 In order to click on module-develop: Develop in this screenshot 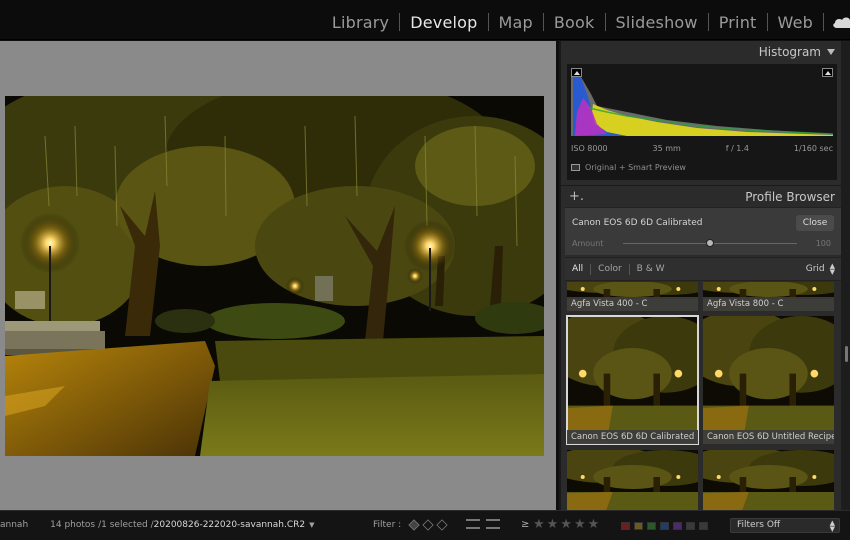, I will do `click(443, 22)`.